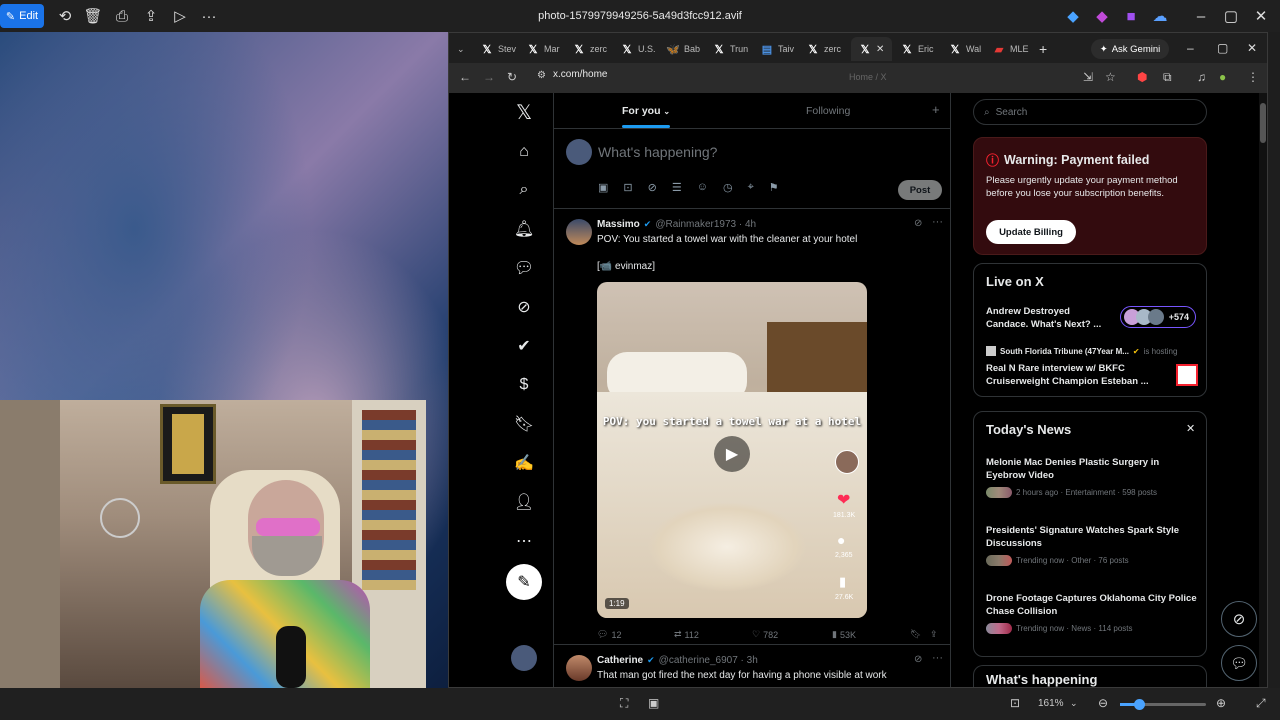 The image size is (1280, 720). I want to click on home-icon: ⌂, so click(524, 152).